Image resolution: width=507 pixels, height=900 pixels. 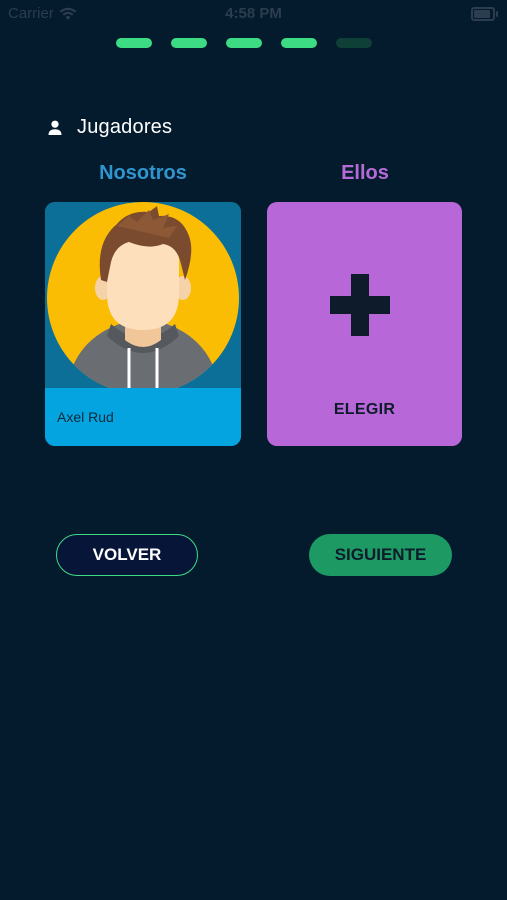 I want to click on avatar, so click(x=143, y=295).